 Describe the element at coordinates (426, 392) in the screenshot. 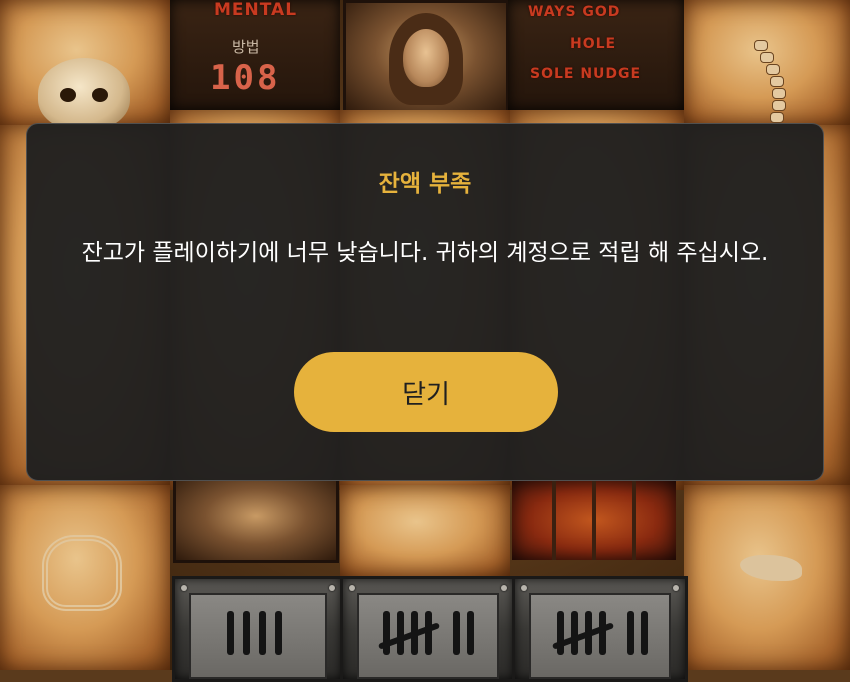

I see `close-button: 닫기` at that location.